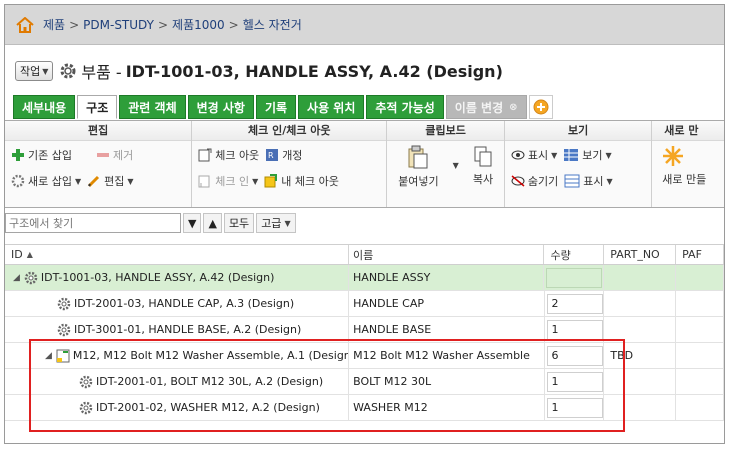 The image size is (729, 449). I want to click on tab-changes: 변경 사항, so click(220, 107).